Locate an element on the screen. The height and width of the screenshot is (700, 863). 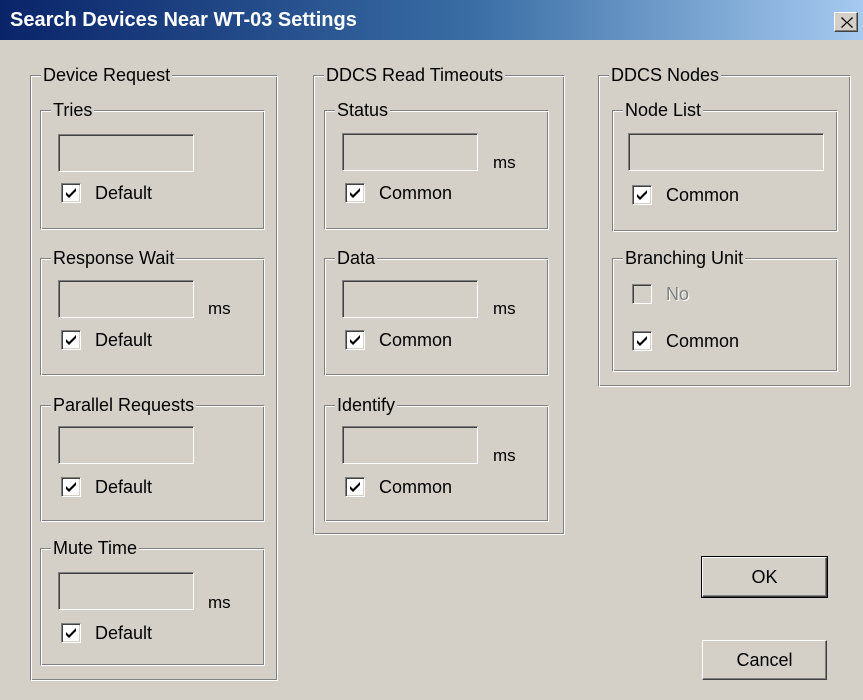
ddcs-nodes-label: DDCS Nodes is located at coordinates (665, 75).